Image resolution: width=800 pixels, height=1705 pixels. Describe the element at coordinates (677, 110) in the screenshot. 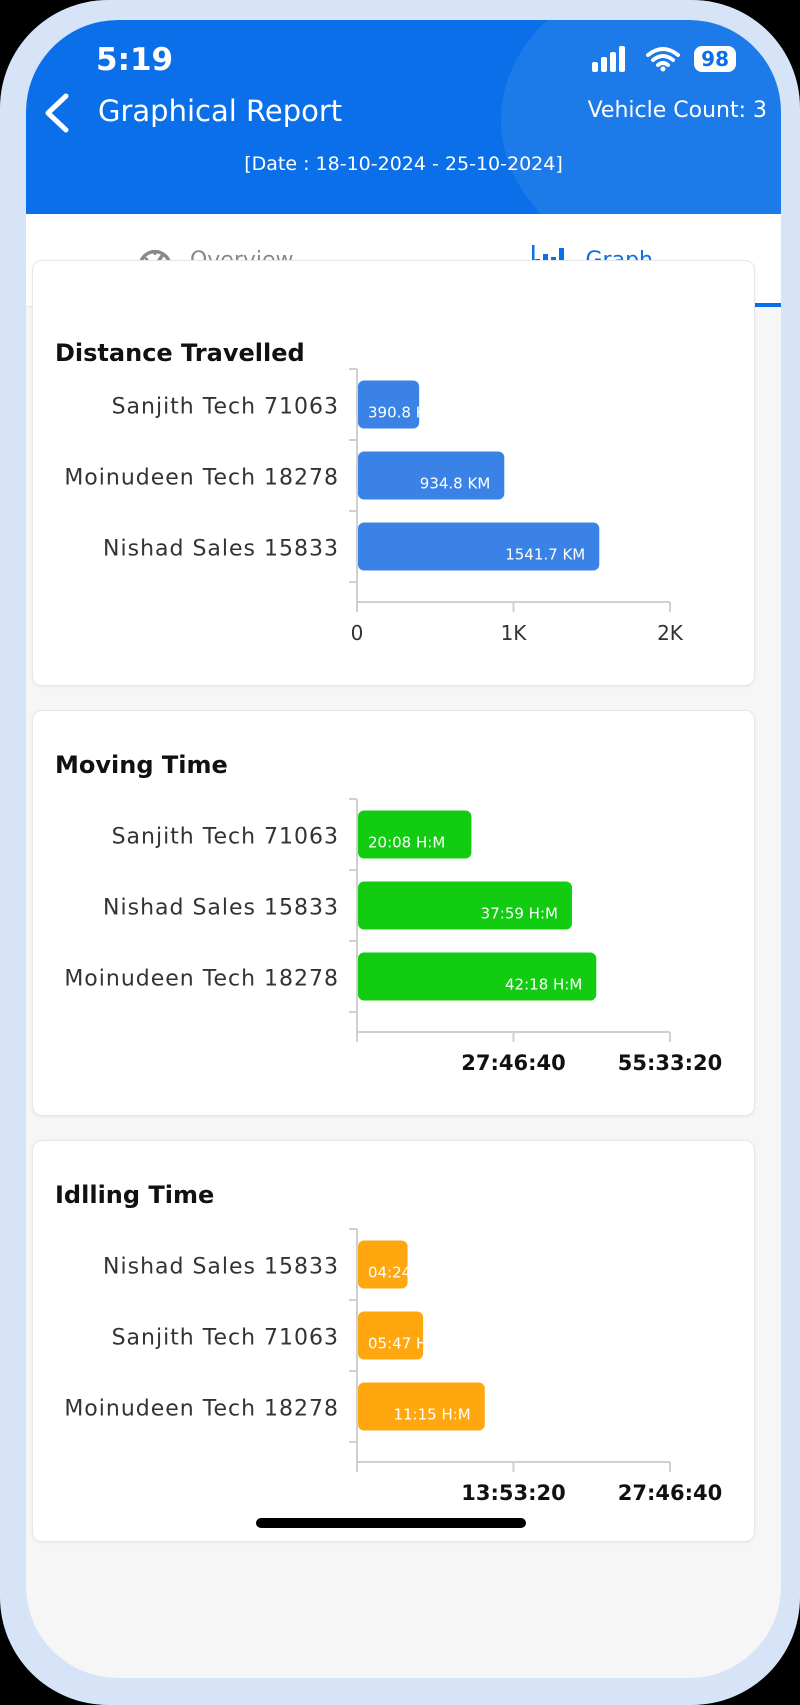

I see `vehicle-count: Vehicle Count: 3` at that location.